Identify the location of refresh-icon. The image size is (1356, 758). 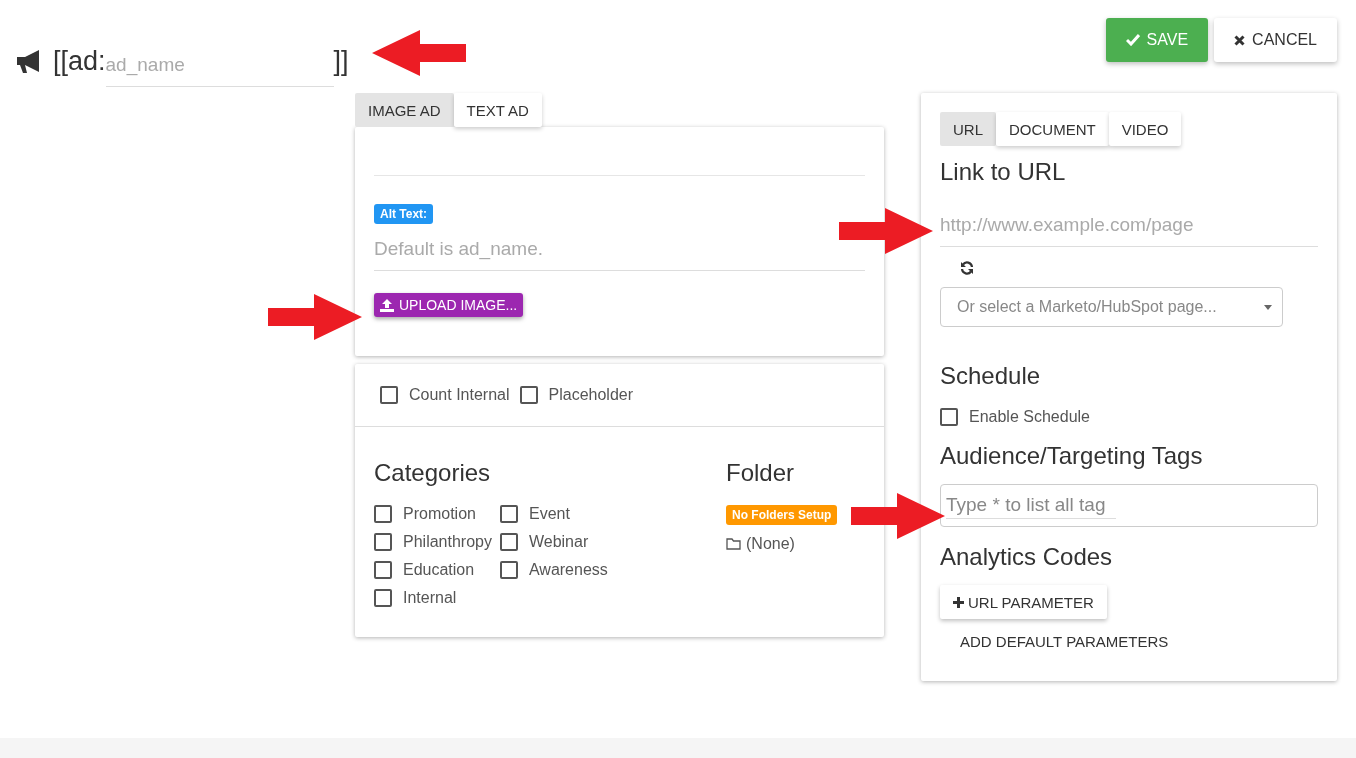
(967, 268).